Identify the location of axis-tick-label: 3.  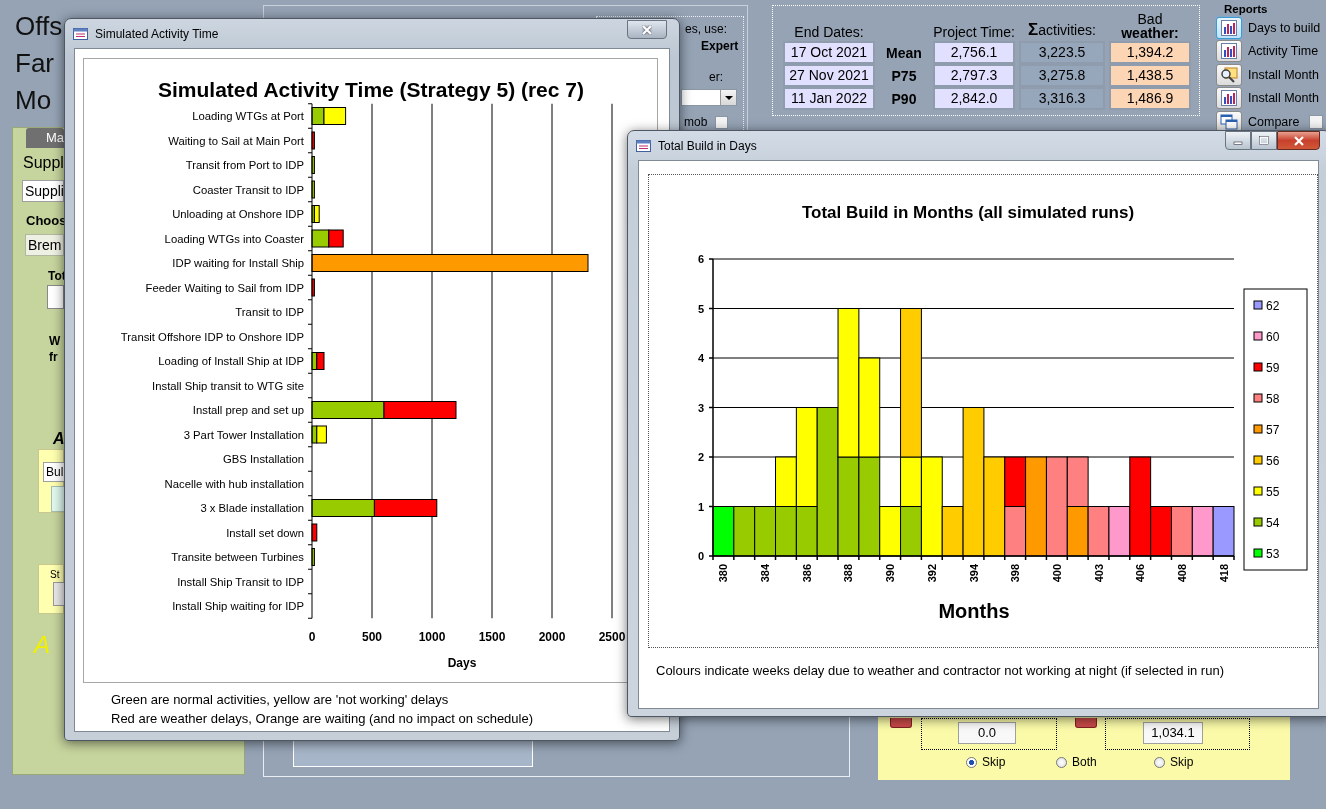
(700, 407).